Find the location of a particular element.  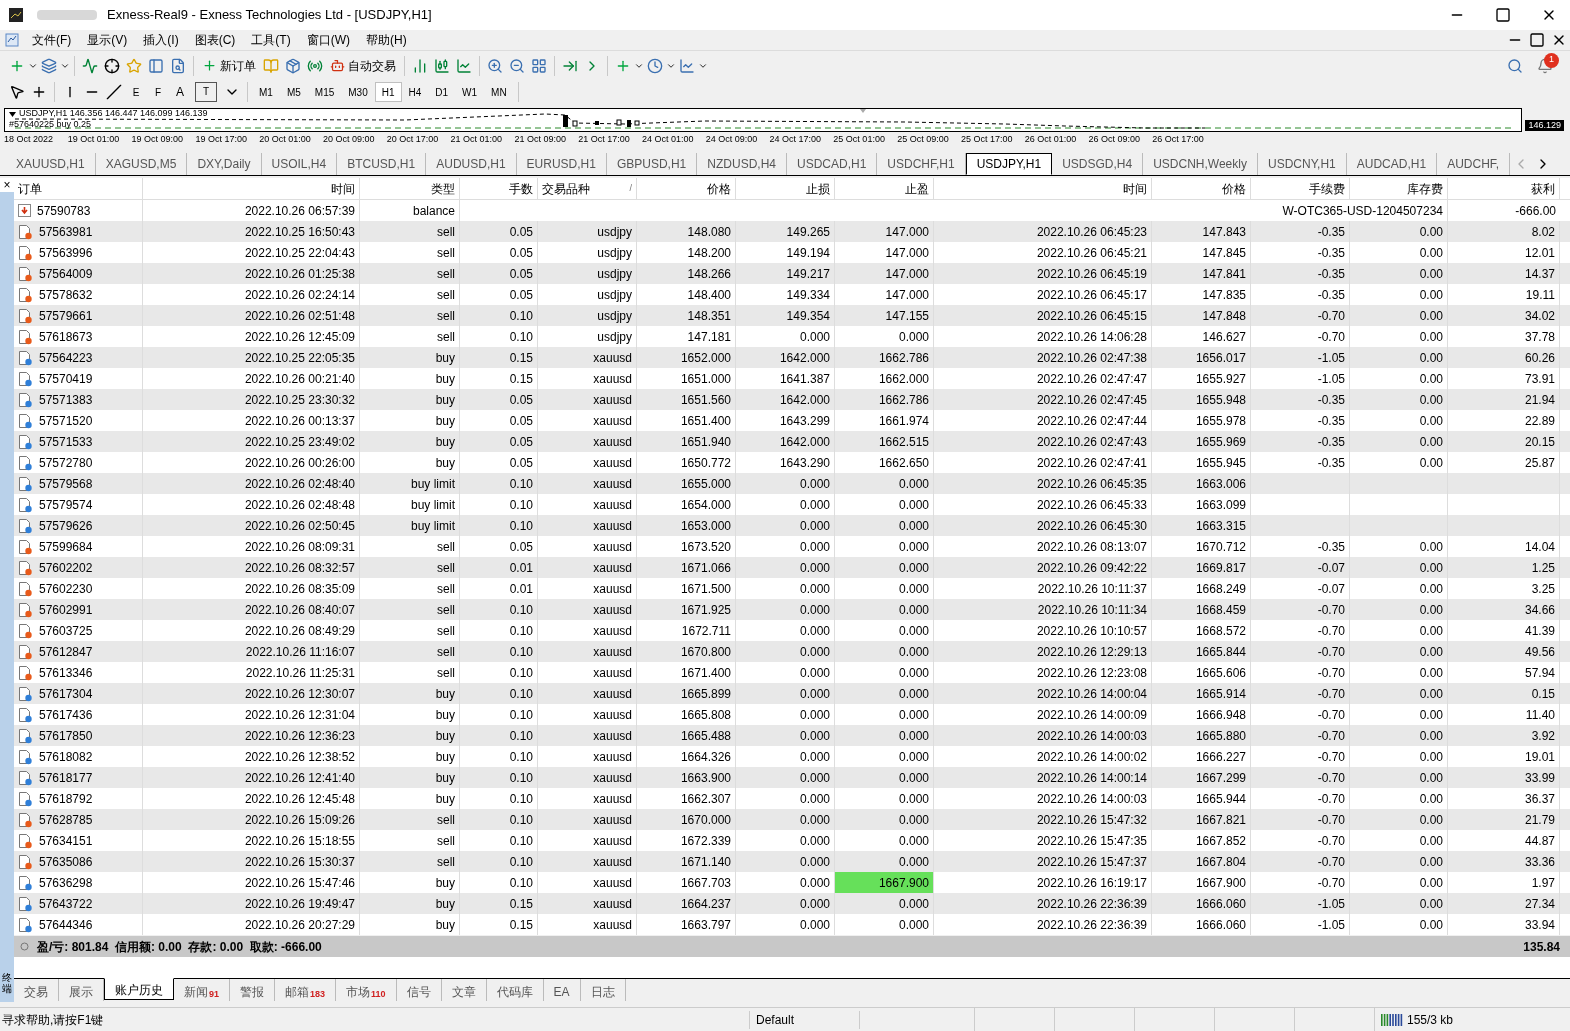

chart-tab: AUDCHF, is located at coordinates (1474, 164).